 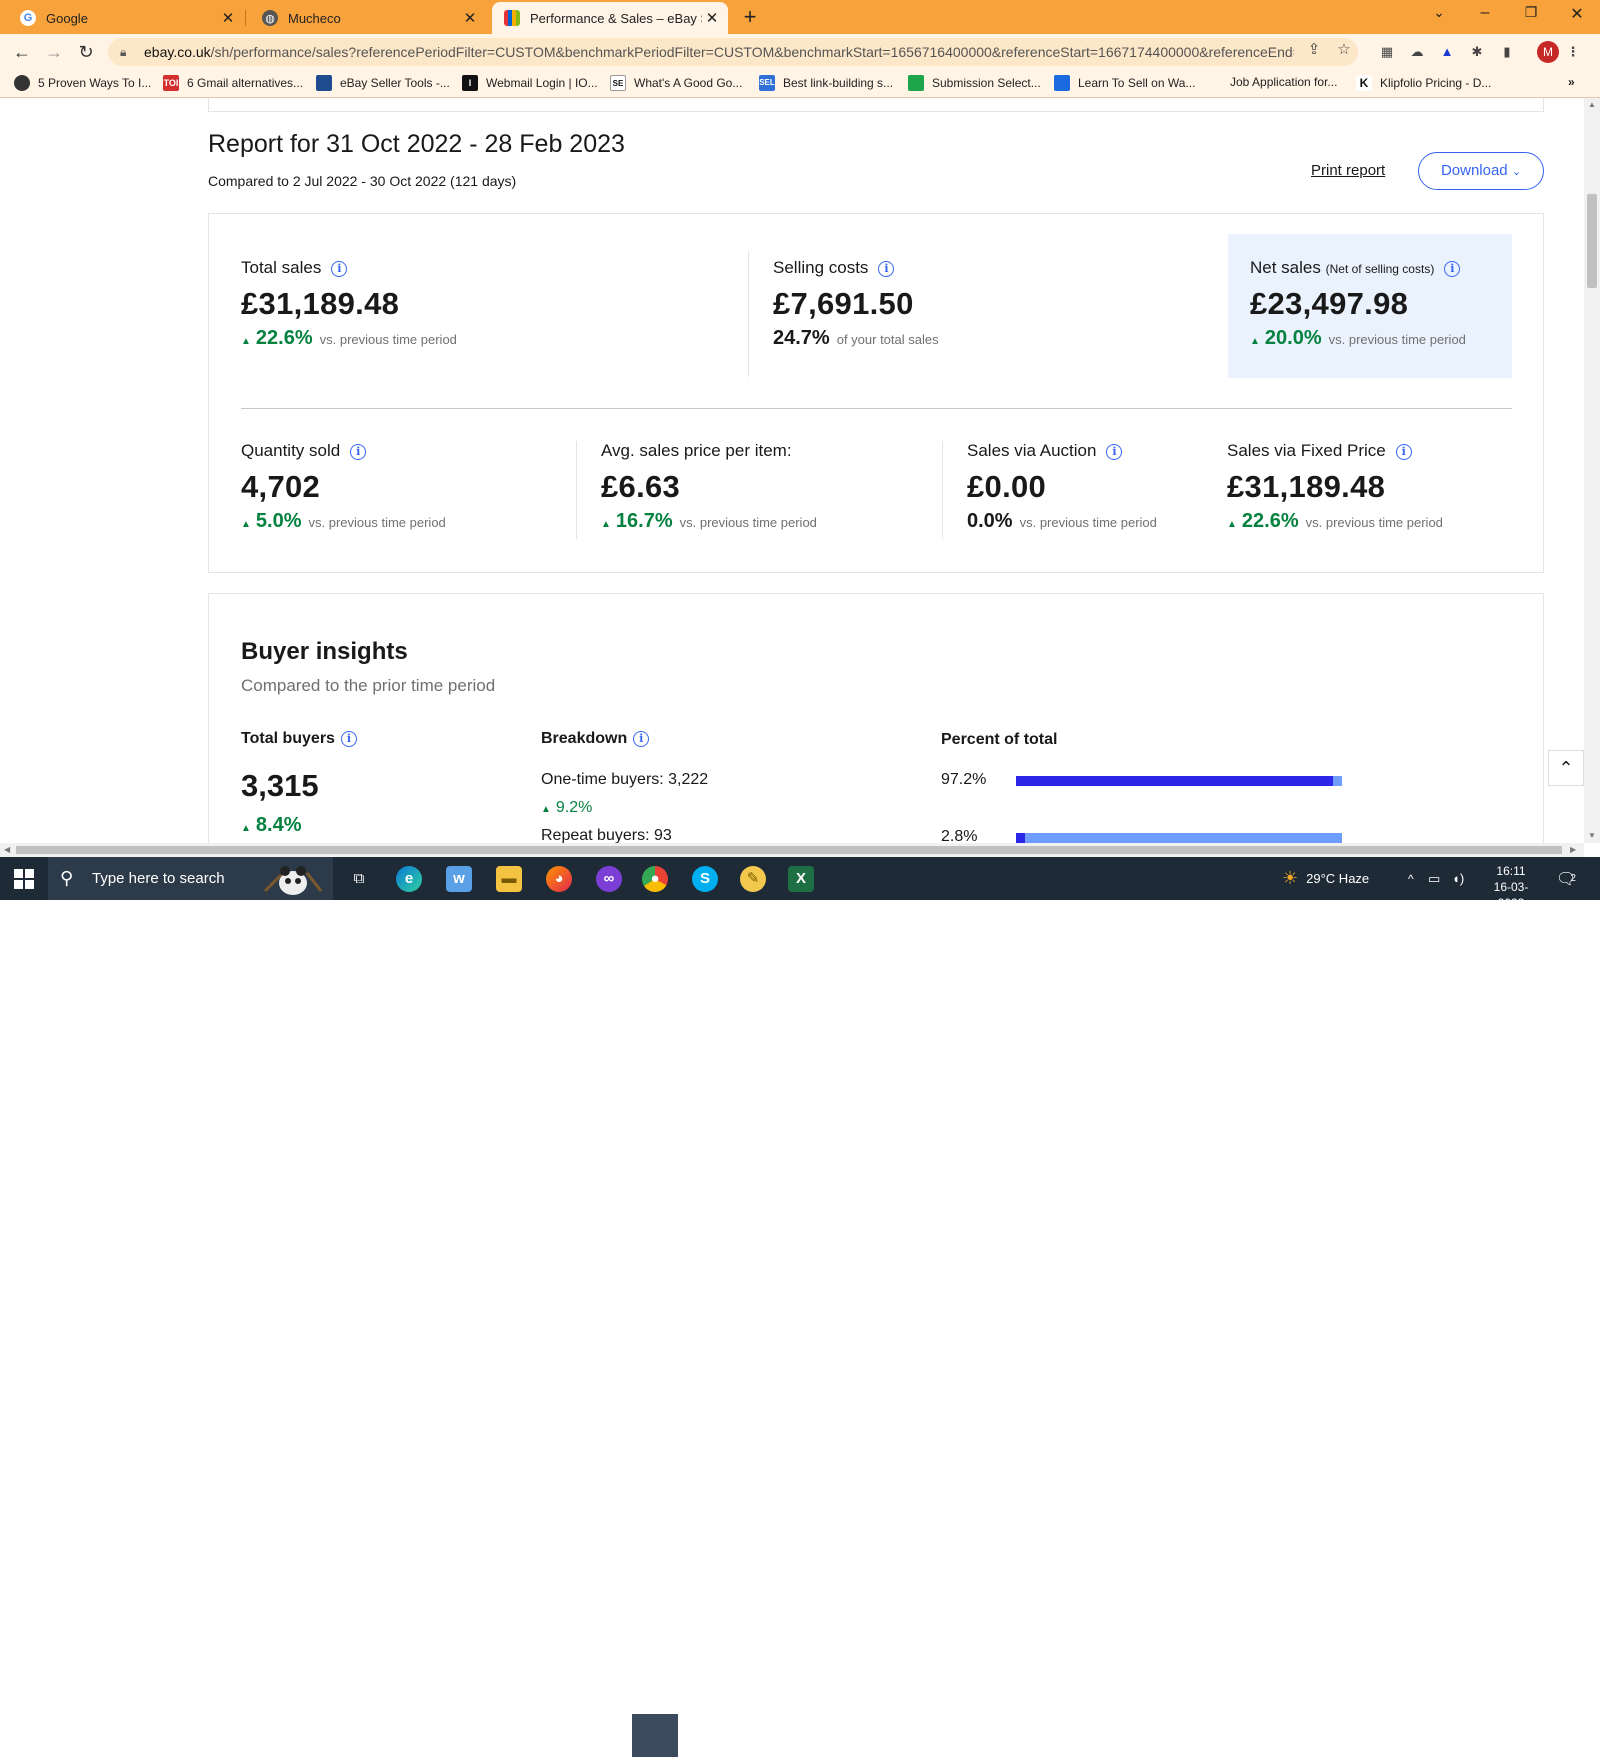 What do you see at coordinates (86, 52) in the screenshot?
I see `reload-icon: ↻` at bounding box center [86, 52].